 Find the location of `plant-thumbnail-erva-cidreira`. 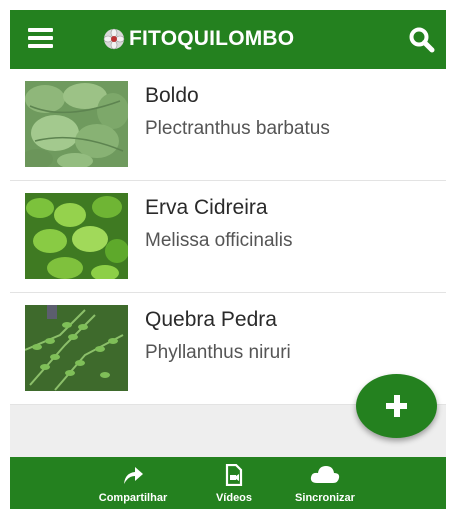

plant-thumbnail-erva-cidreira is located at coordinates (76, 236).